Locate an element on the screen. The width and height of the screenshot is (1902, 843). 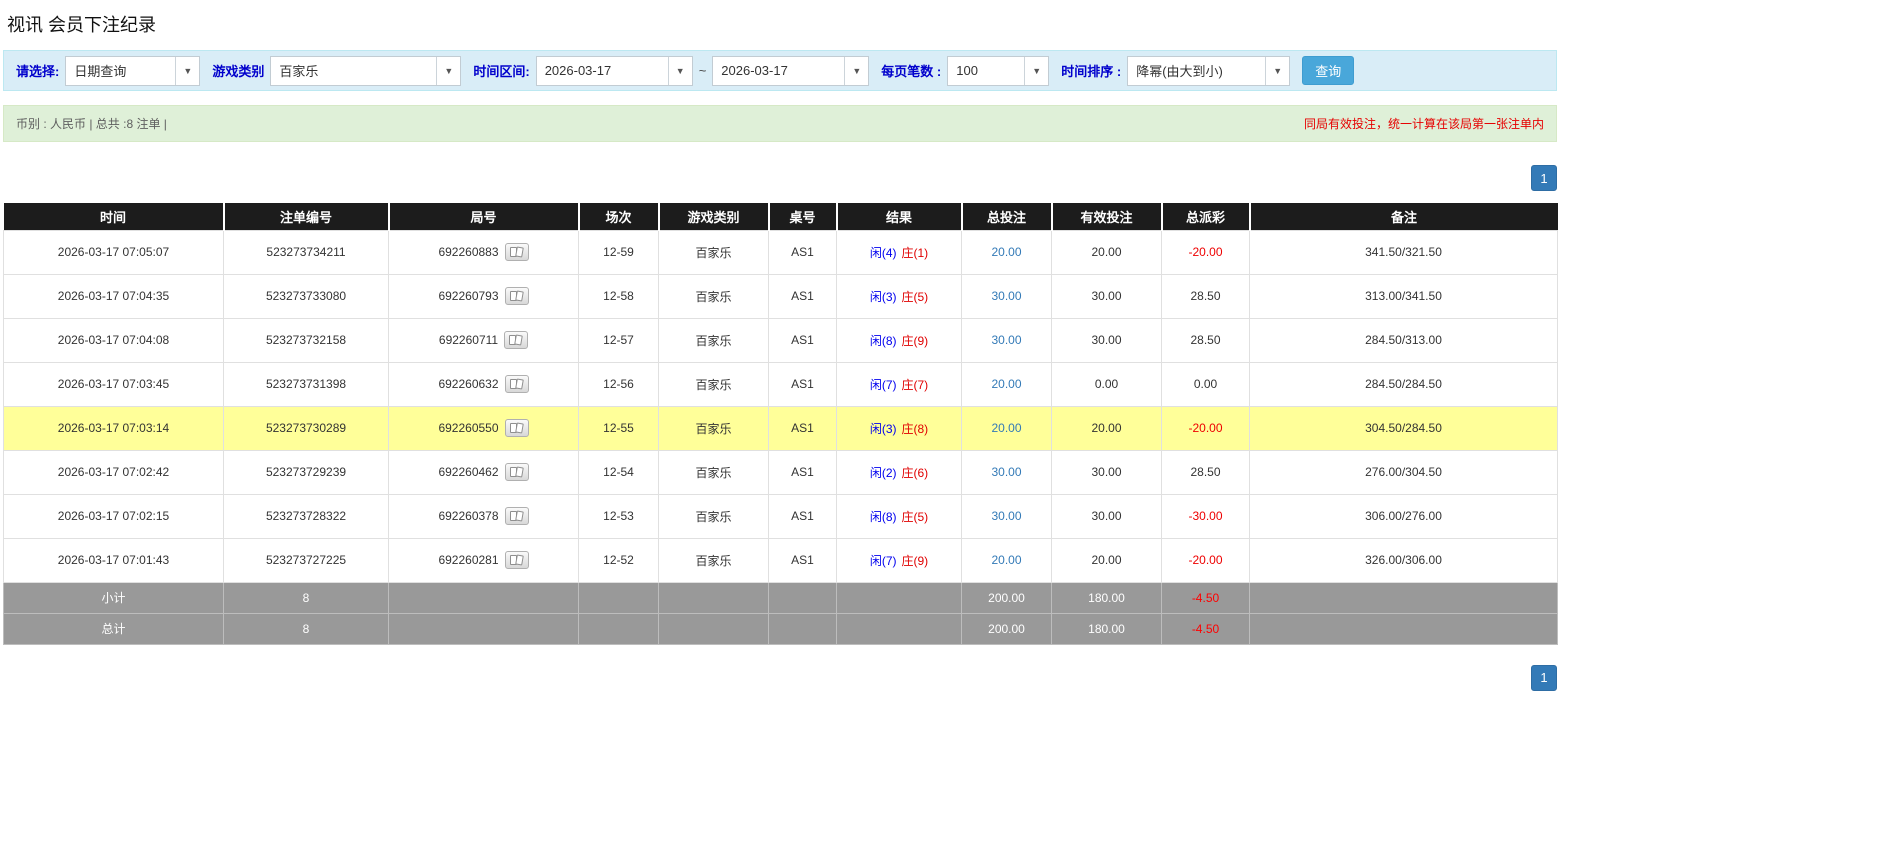
cell-payout: -20.00 is located at coordinates (1205, 428).